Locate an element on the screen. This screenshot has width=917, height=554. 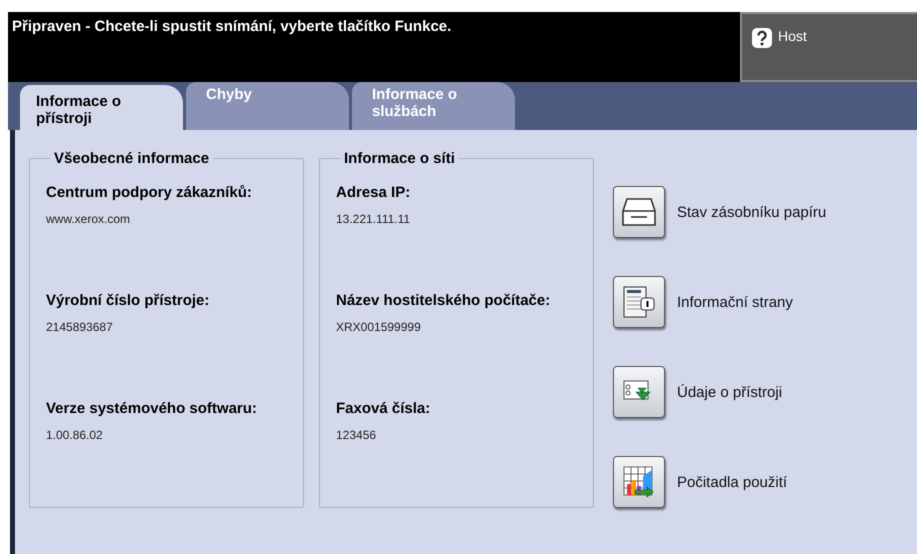
action-label: Stav zásobníku papíru is located at coordinates (751, 212).